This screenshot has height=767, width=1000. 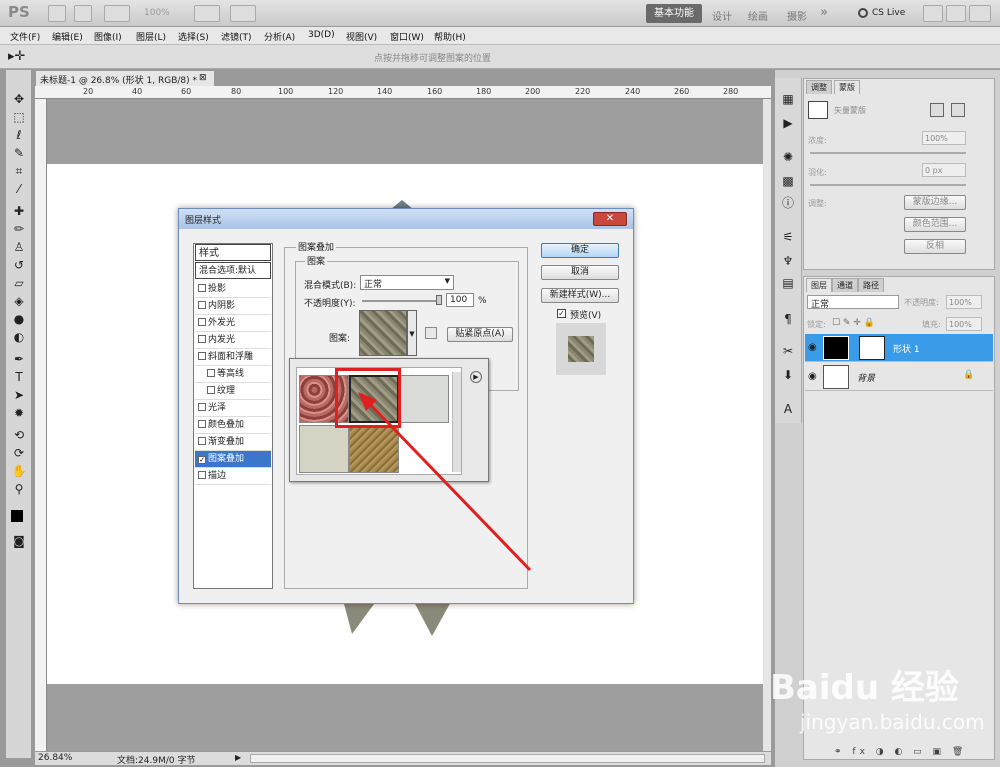 I want to click on style-item-inner-glow: 内发光, so click(x=233, y=340).